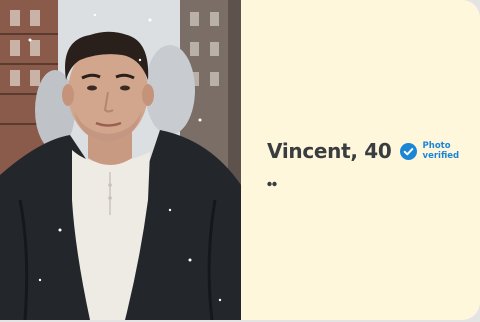  I want to click on verified-check-icon, so click(408, 151).